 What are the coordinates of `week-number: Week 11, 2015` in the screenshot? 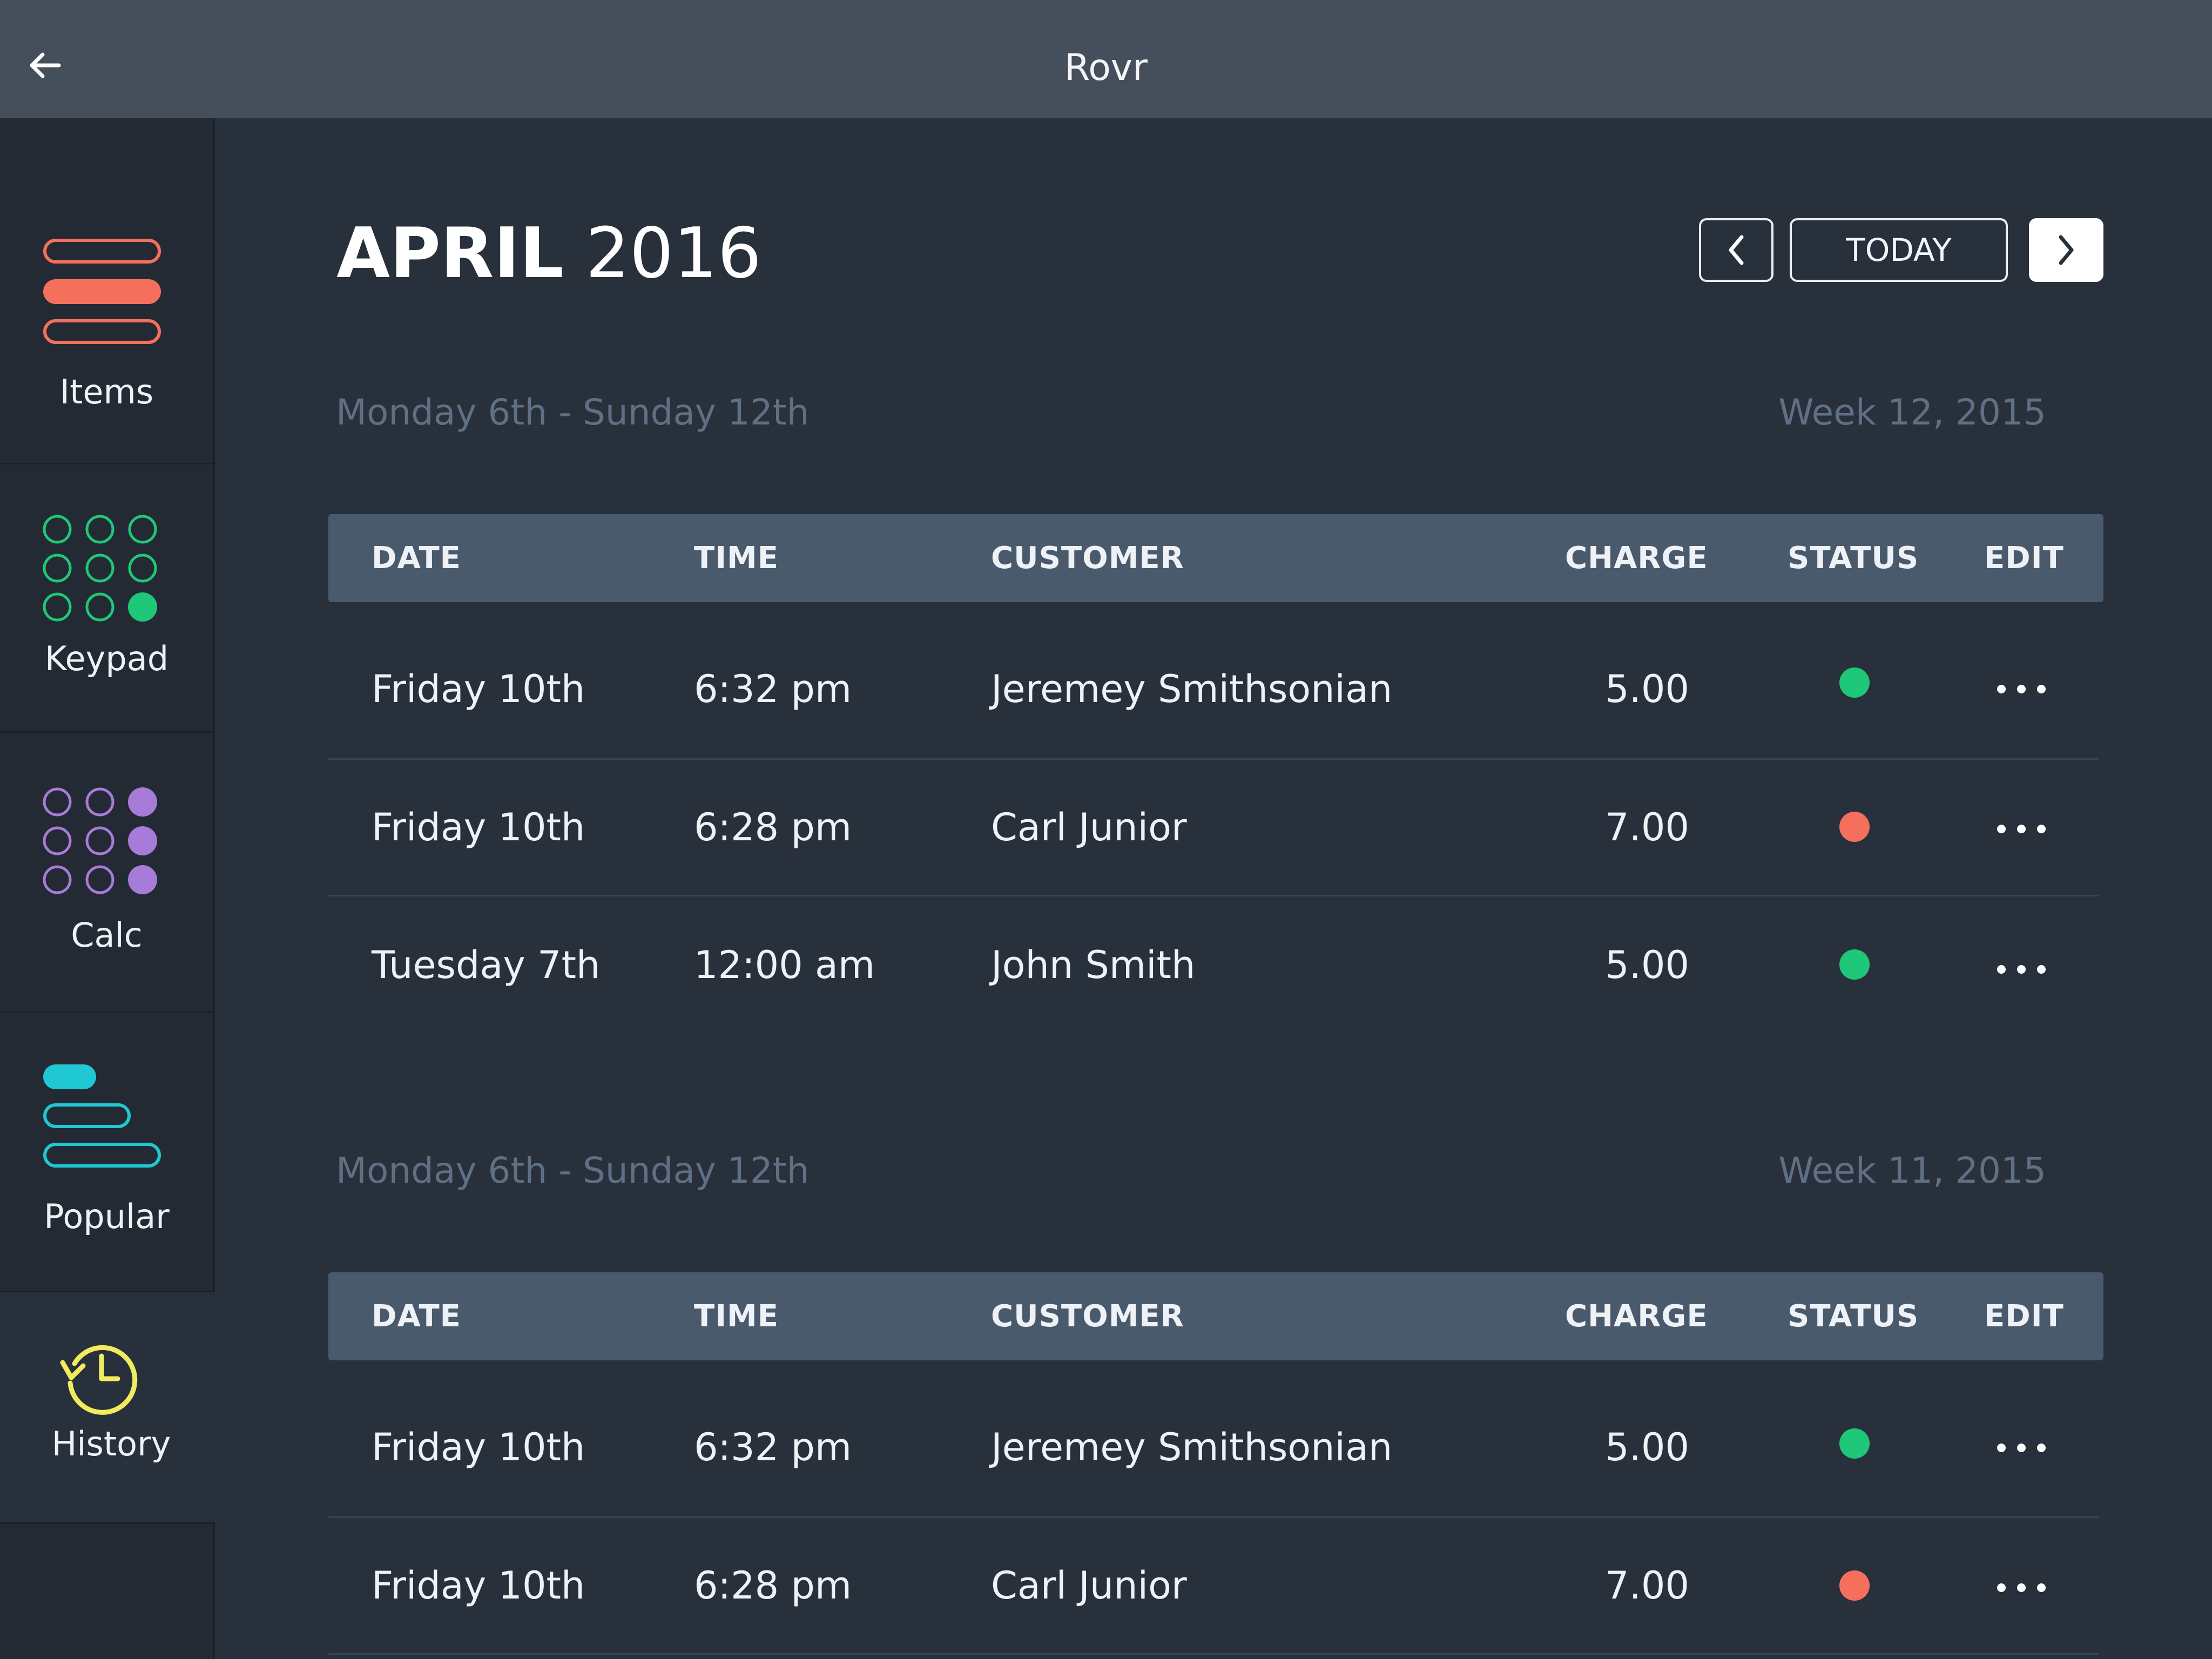 It's located at (1912, 1170).